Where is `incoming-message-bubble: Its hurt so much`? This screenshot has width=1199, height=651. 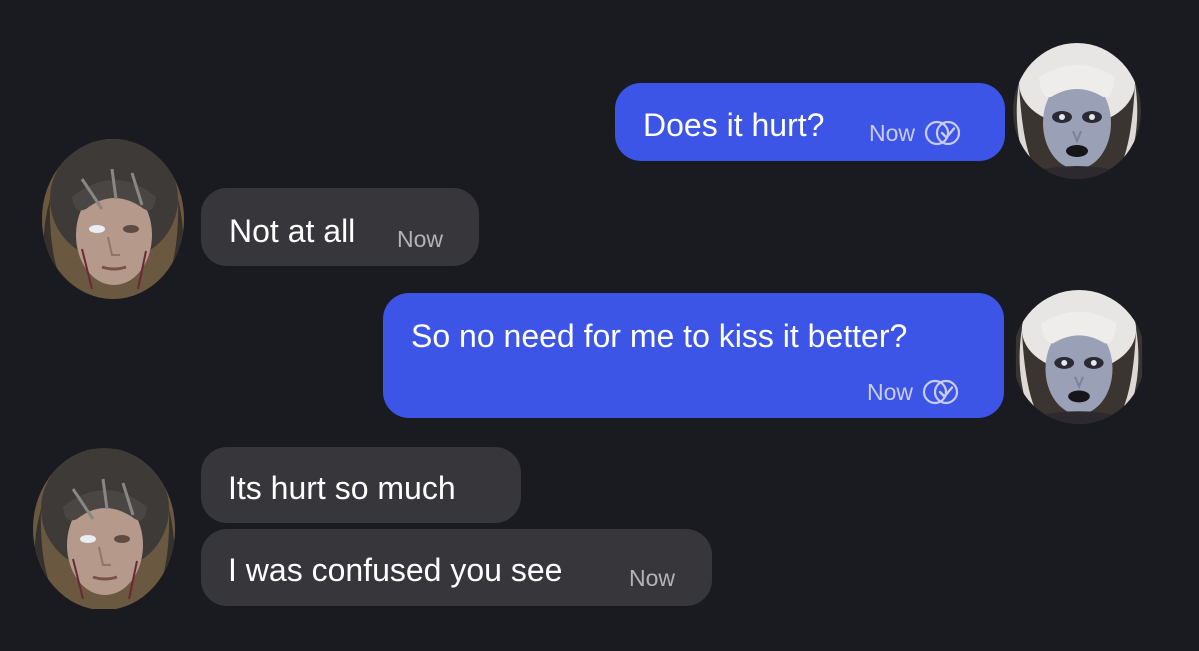
incoming-message-bubble: Its hurt so much is located at coordinates (361, 485).